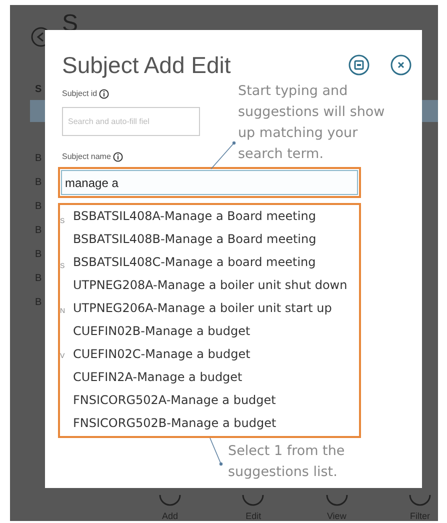 Image resolution: width=447 pixels, height=523 pixels. Describe the element at coordinates (210, 400) in the screenshot. I see `suggestion-item: FNSICORG502A-Manage a budget` at that location.